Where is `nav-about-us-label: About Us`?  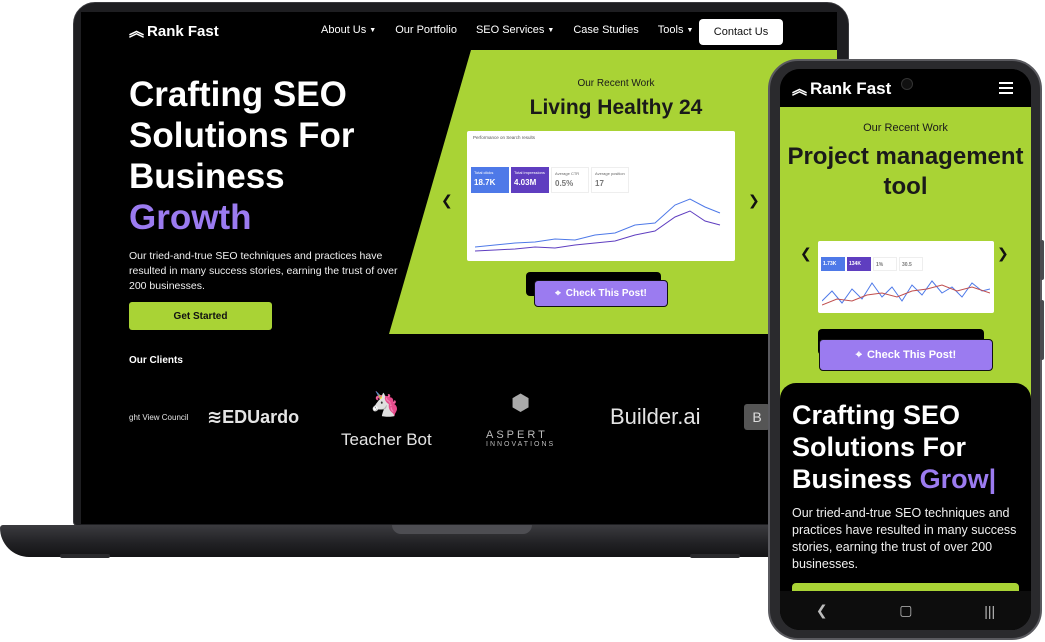
nav-about-us-label: About Us is located at coordinates (344, 30).